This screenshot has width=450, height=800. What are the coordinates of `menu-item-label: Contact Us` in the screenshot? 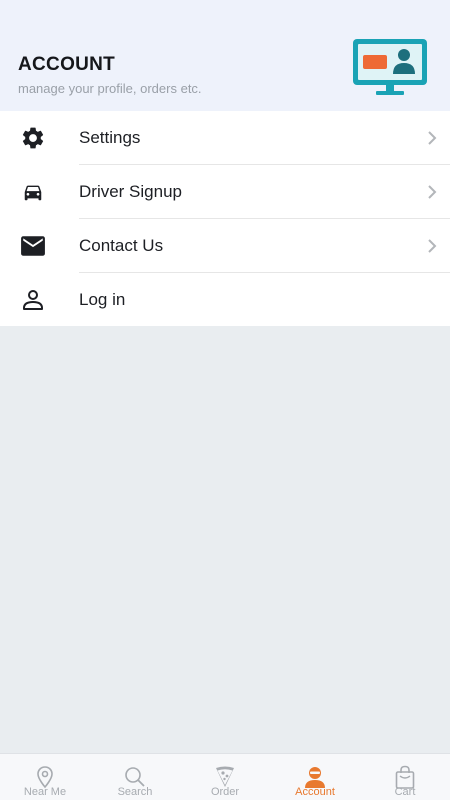 It's located at (121, 245).